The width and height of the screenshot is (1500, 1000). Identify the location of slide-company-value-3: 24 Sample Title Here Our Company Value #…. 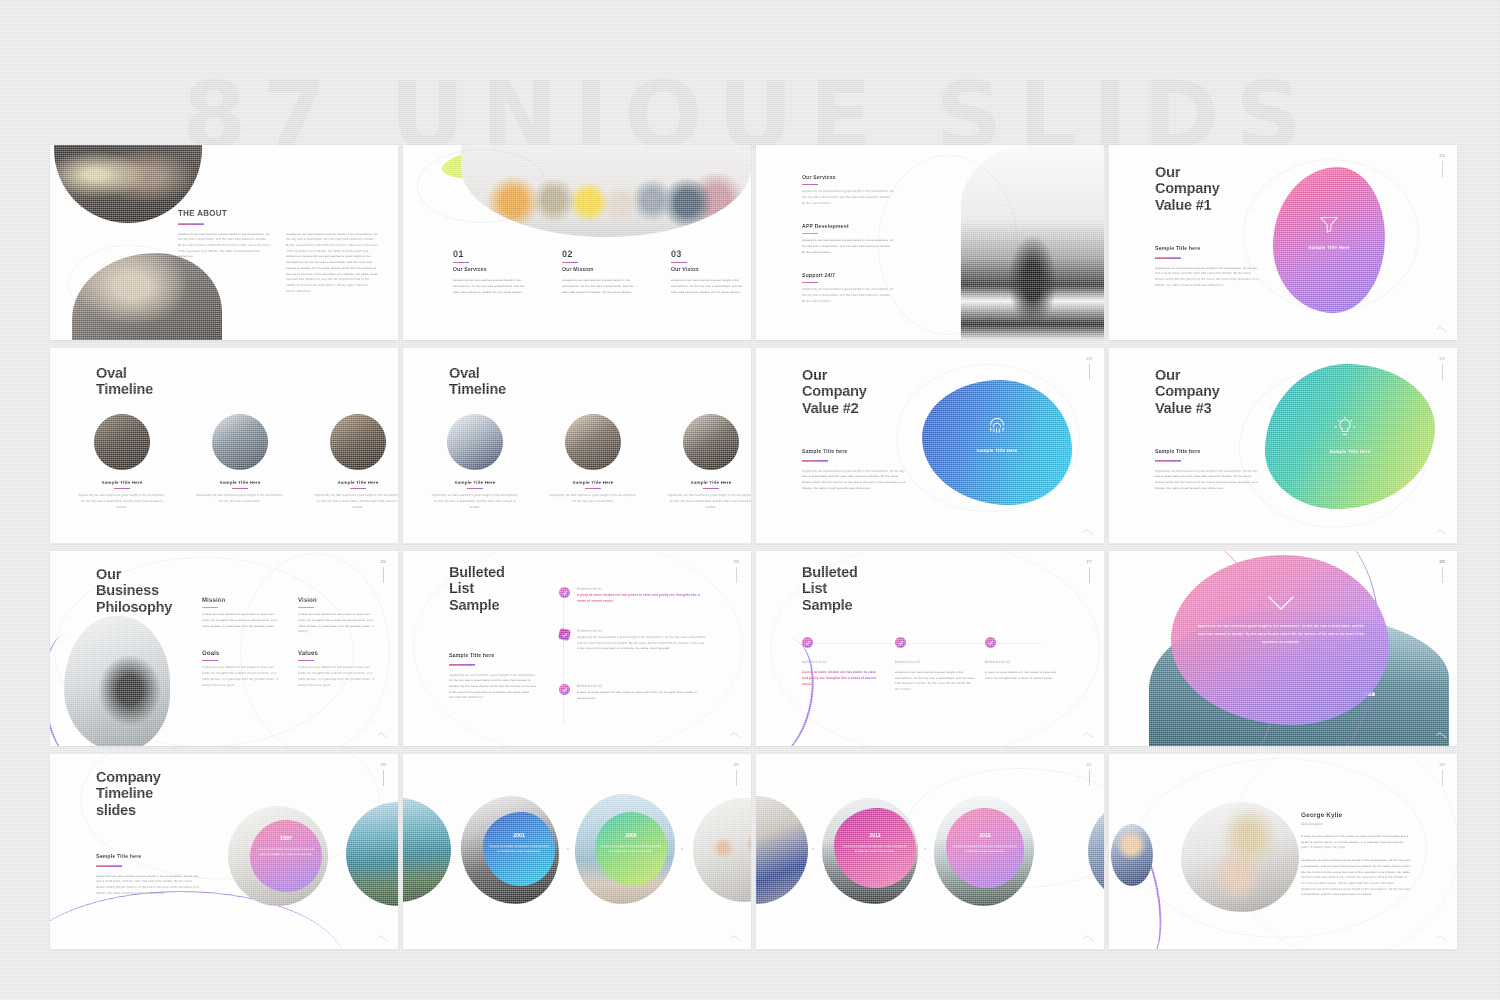
(1283, 445).